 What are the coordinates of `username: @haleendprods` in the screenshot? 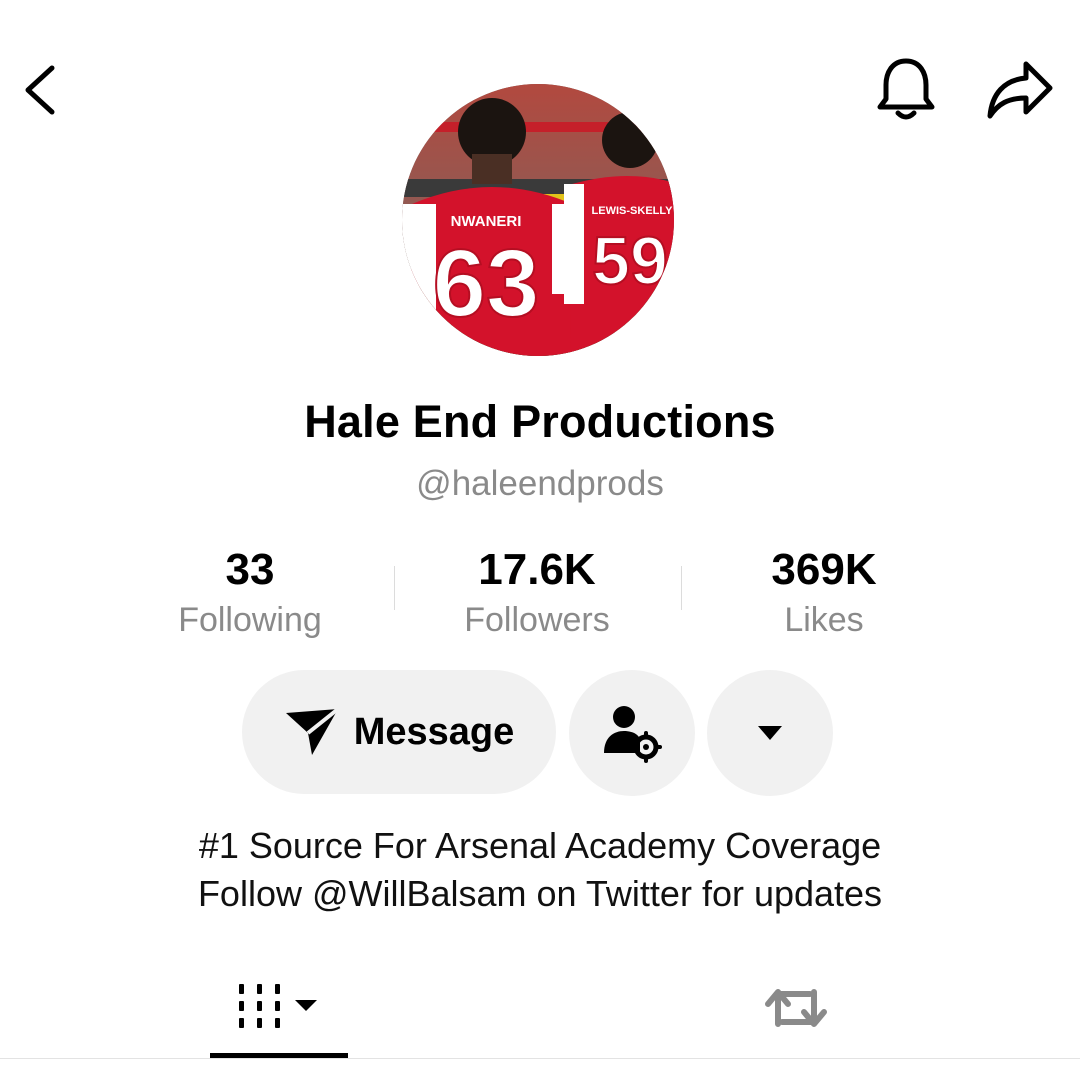 It's located at (540, 483).